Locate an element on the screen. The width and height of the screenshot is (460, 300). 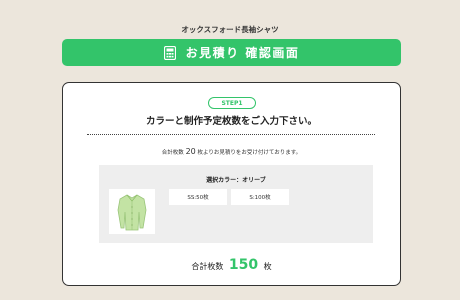
note-suffix: 枚よりお見積りをお受け付けております。 is located at coordinates (249, 153).